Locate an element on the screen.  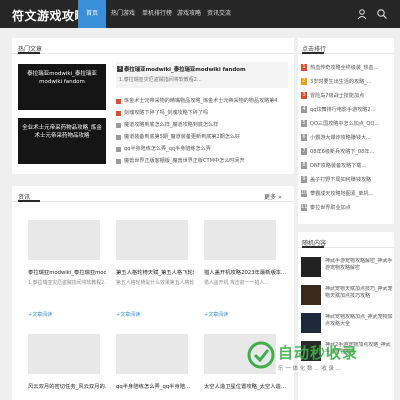
watermark-title: 自动秒收录 is located at coordinates (318, 353).